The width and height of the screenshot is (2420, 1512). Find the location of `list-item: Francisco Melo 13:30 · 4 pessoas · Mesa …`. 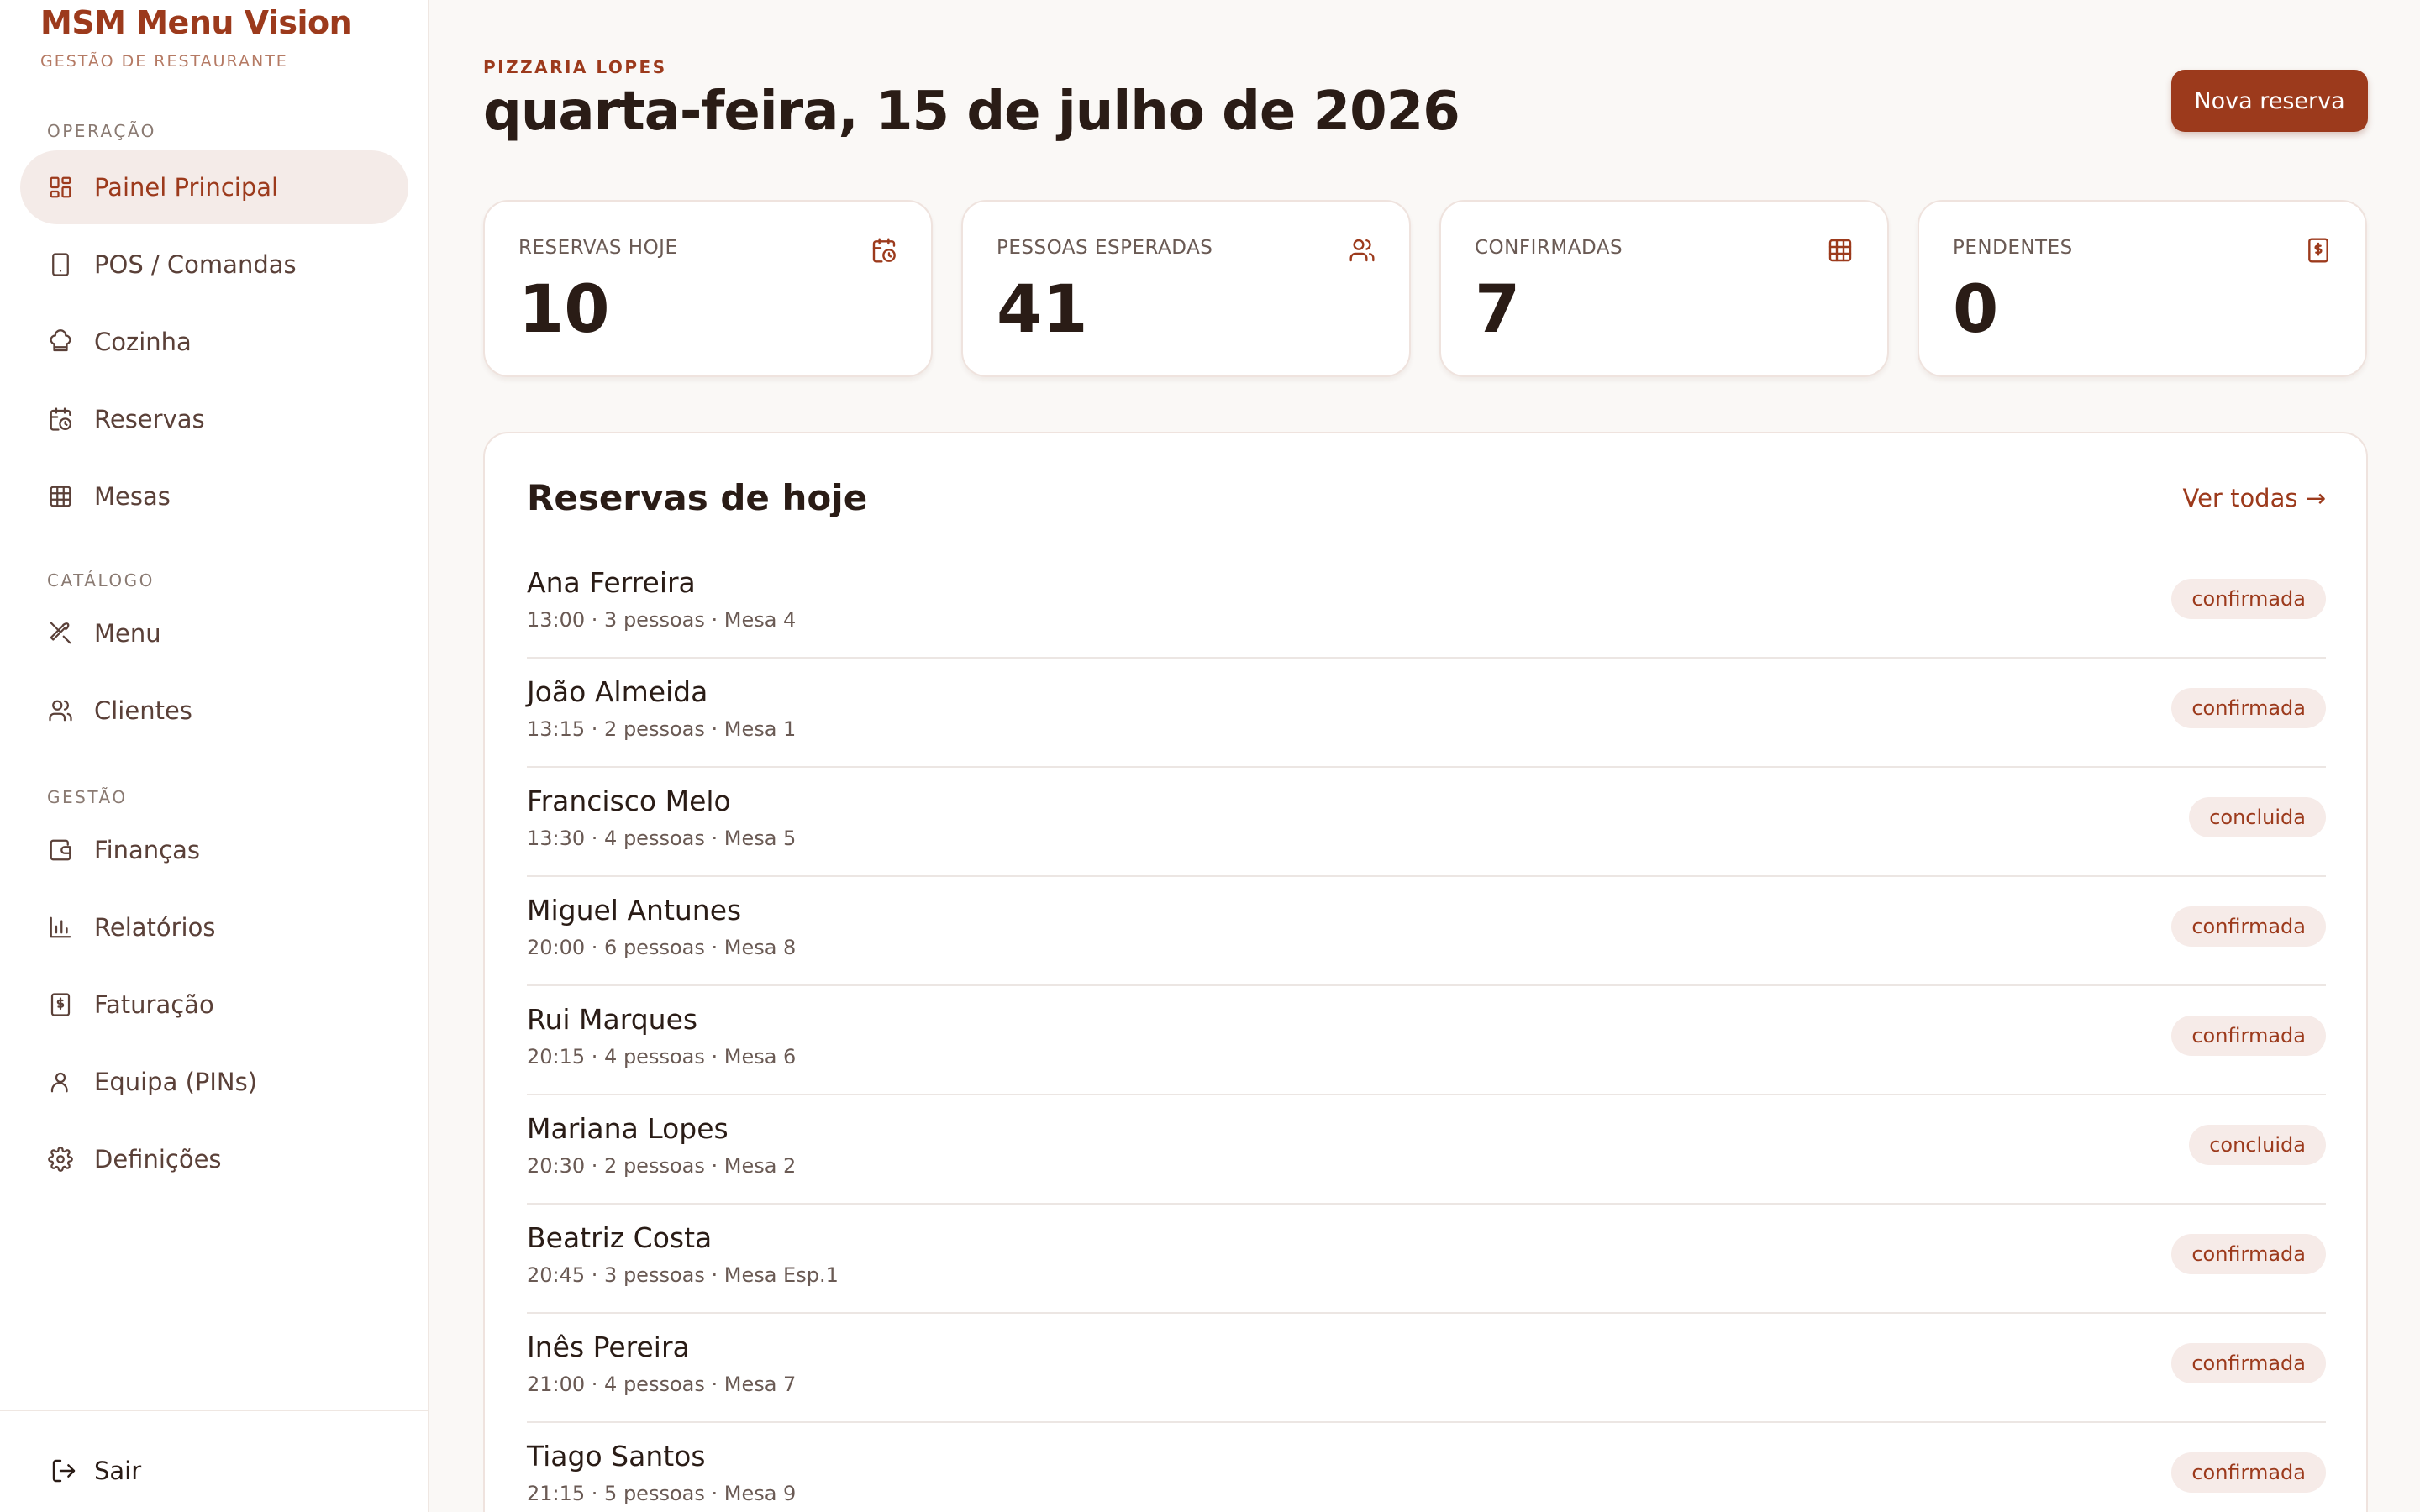

list-item: Francisco Melo 13:30 · 4 pessoas · Mesa … is located at coordinates (1426, 822).